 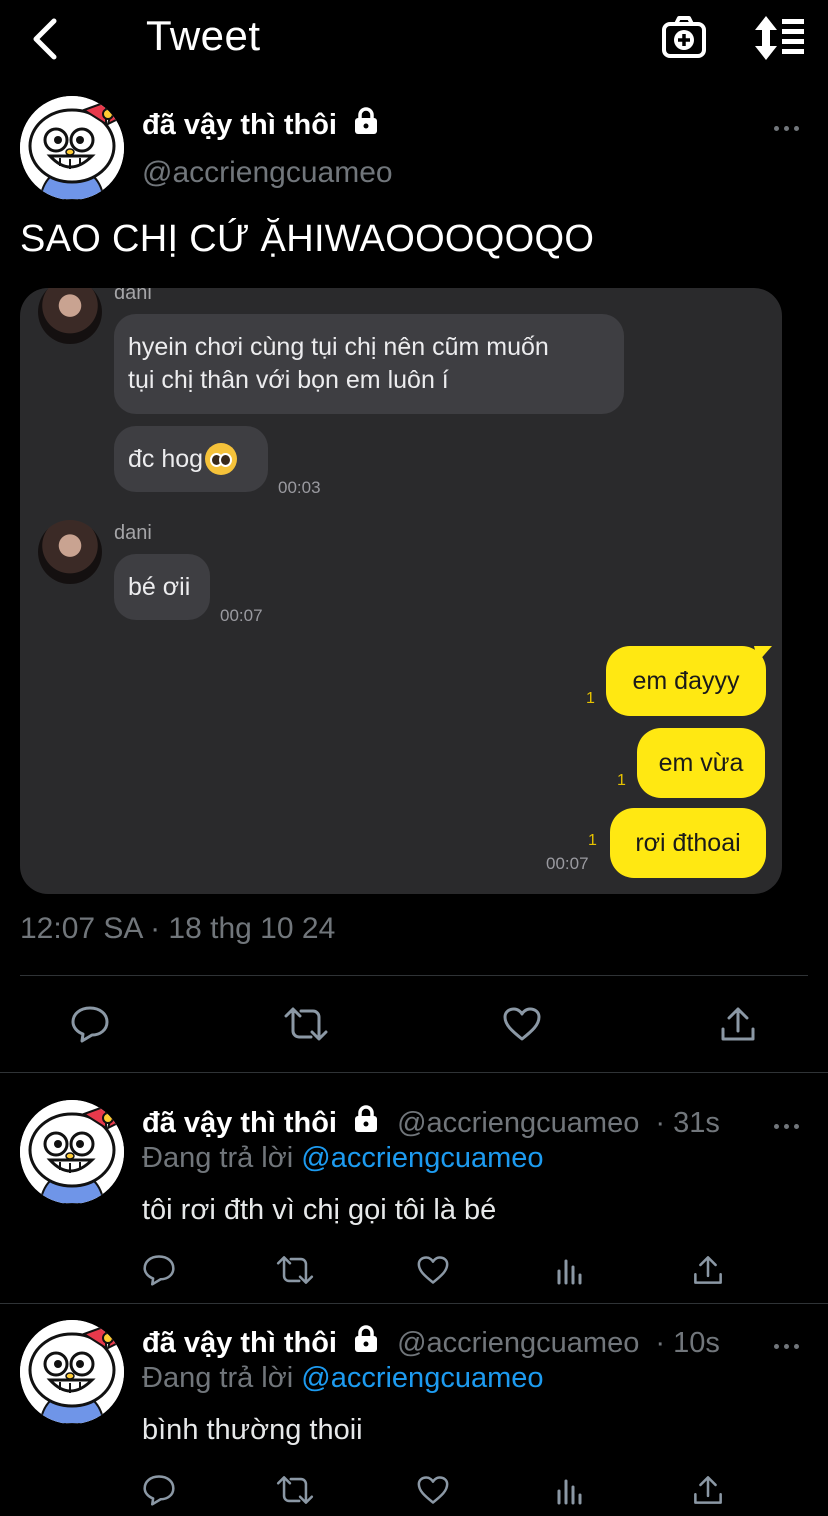 What do you see at coordinates (203, 35) in the screenshot?
I see `page-title: Tweet` at bounding box center [203, 35].